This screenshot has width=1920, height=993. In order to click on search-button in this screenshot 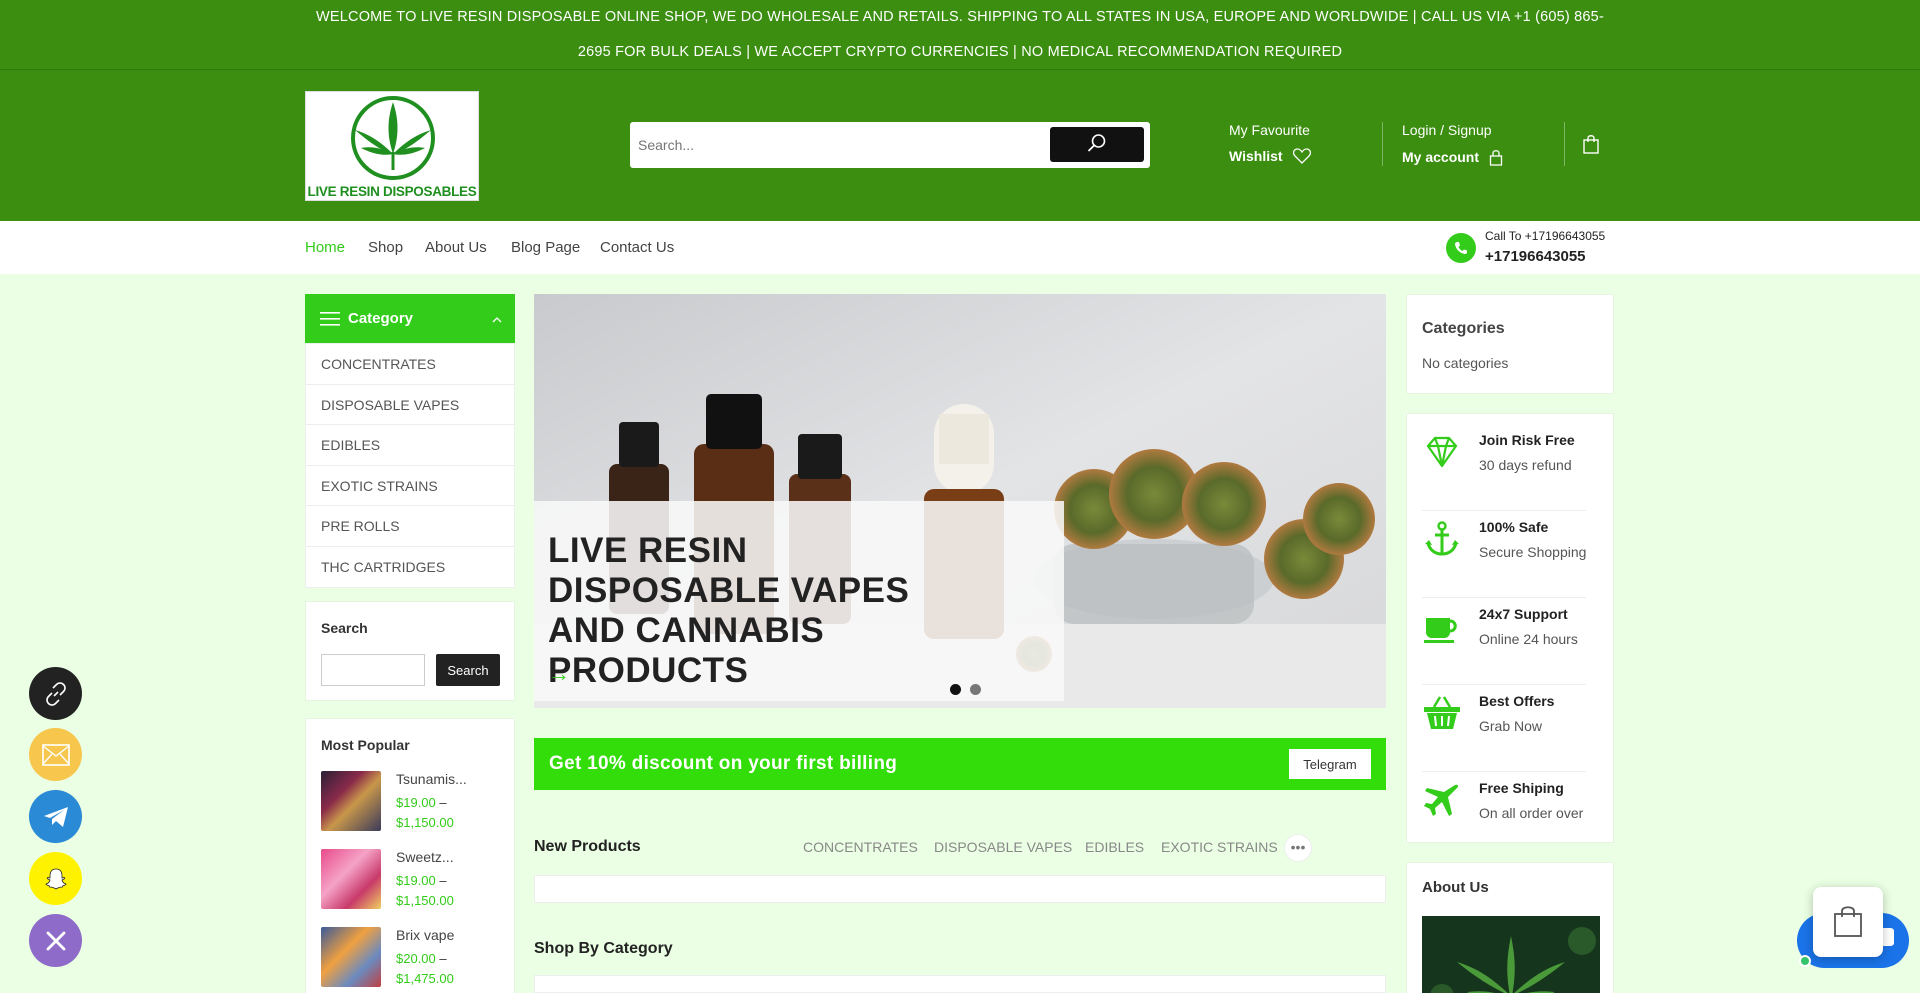, I will do `click(1097, 144)`.